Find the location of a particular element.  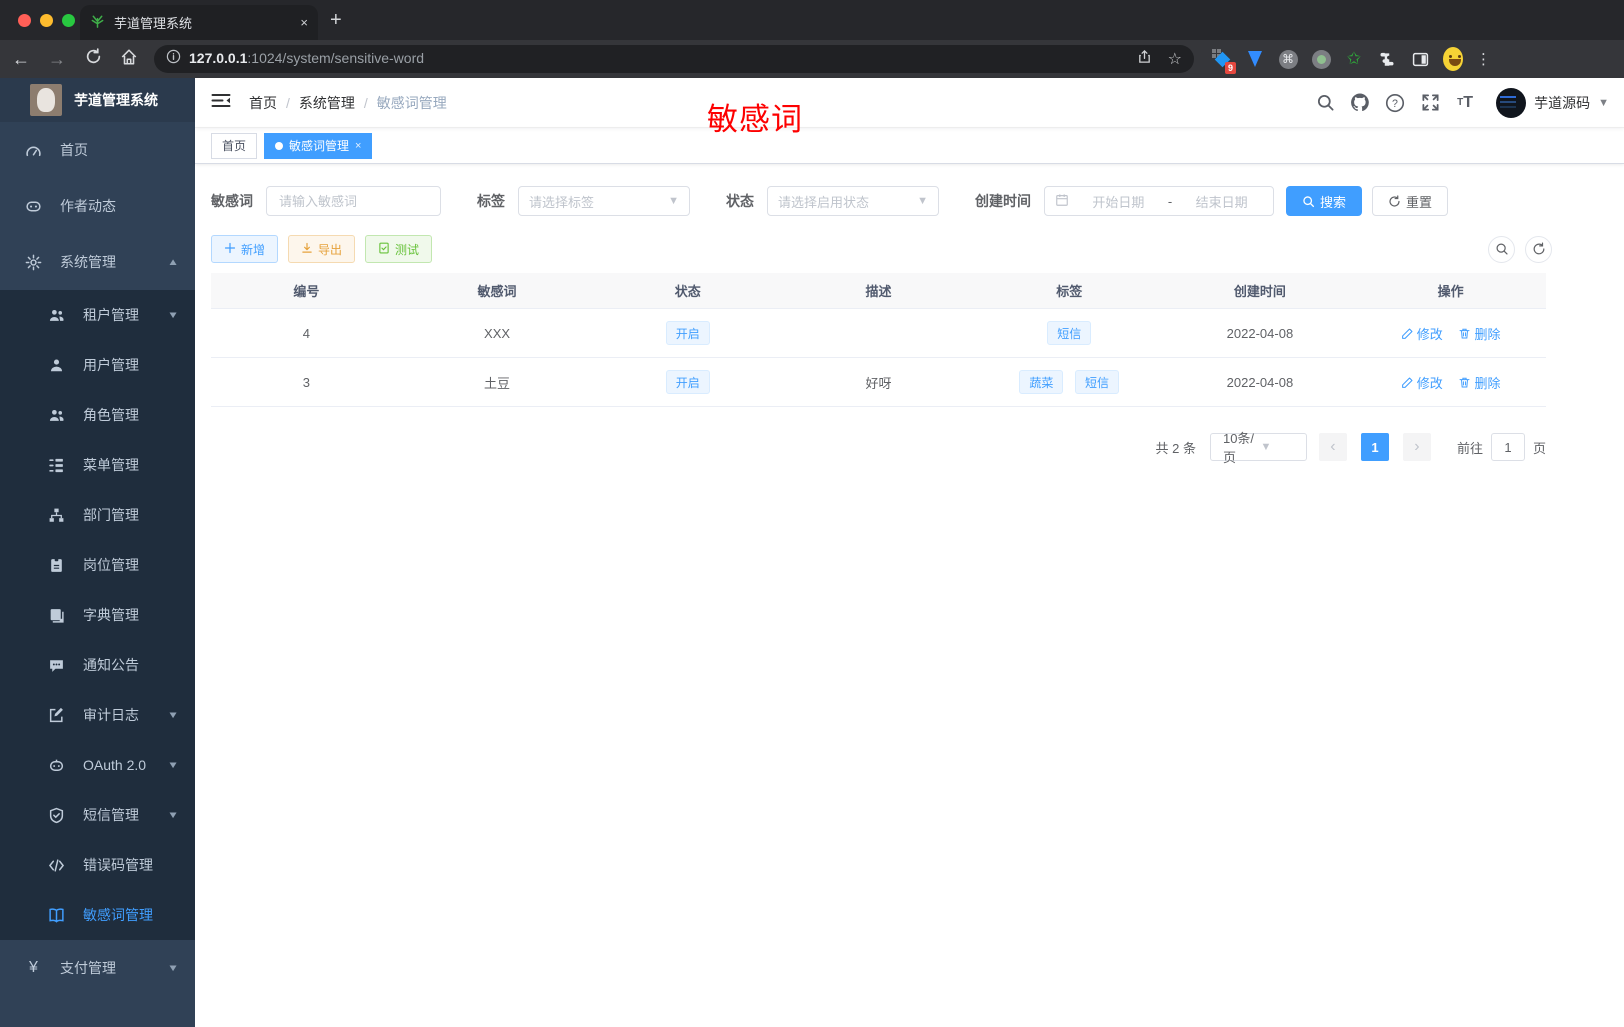

tag-filter-select: 请选择标签 ▼ is located at coordinates (604, 201).